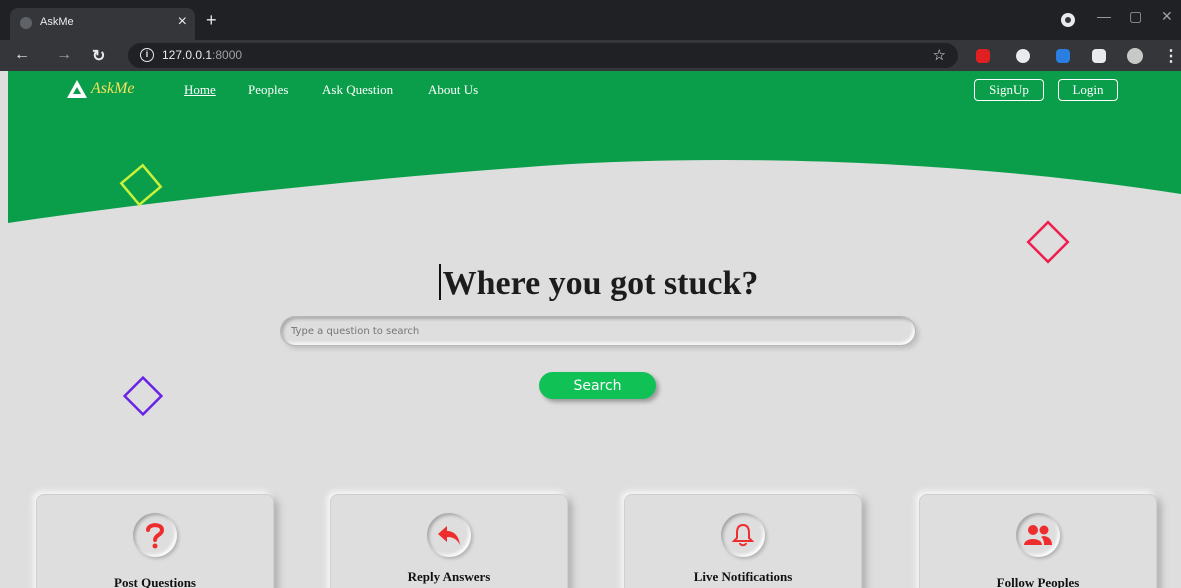 This screenshot has height=588, width=1181. What do you see at coordinates (187, 55) in the screenshot?
I see `url-host: 127.0.0.1` at bounding box center [187, 55].